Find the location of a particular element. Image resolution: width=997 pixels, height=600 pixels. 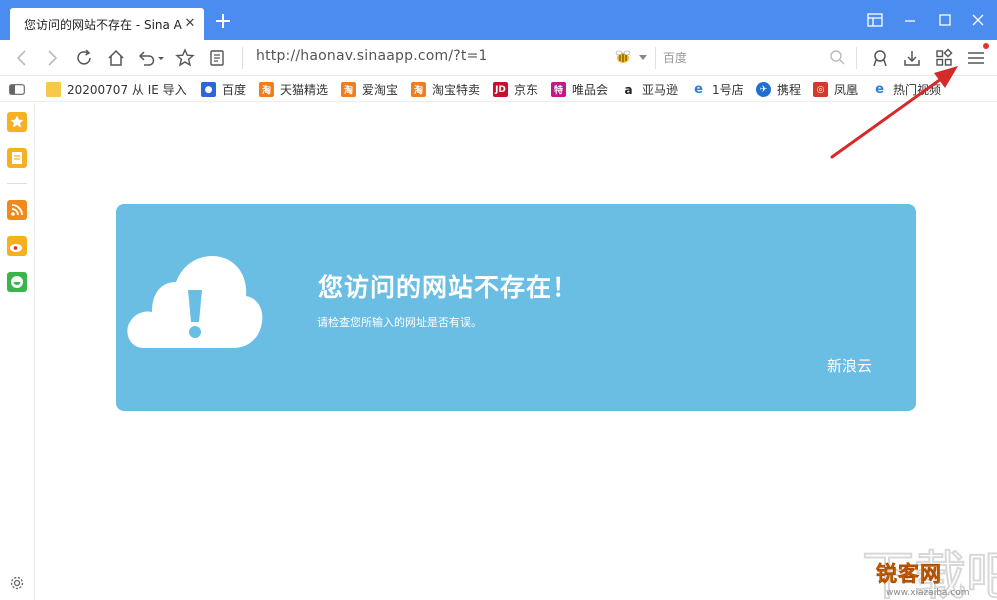

new-tab-icon is located at coordinates (223, 21).